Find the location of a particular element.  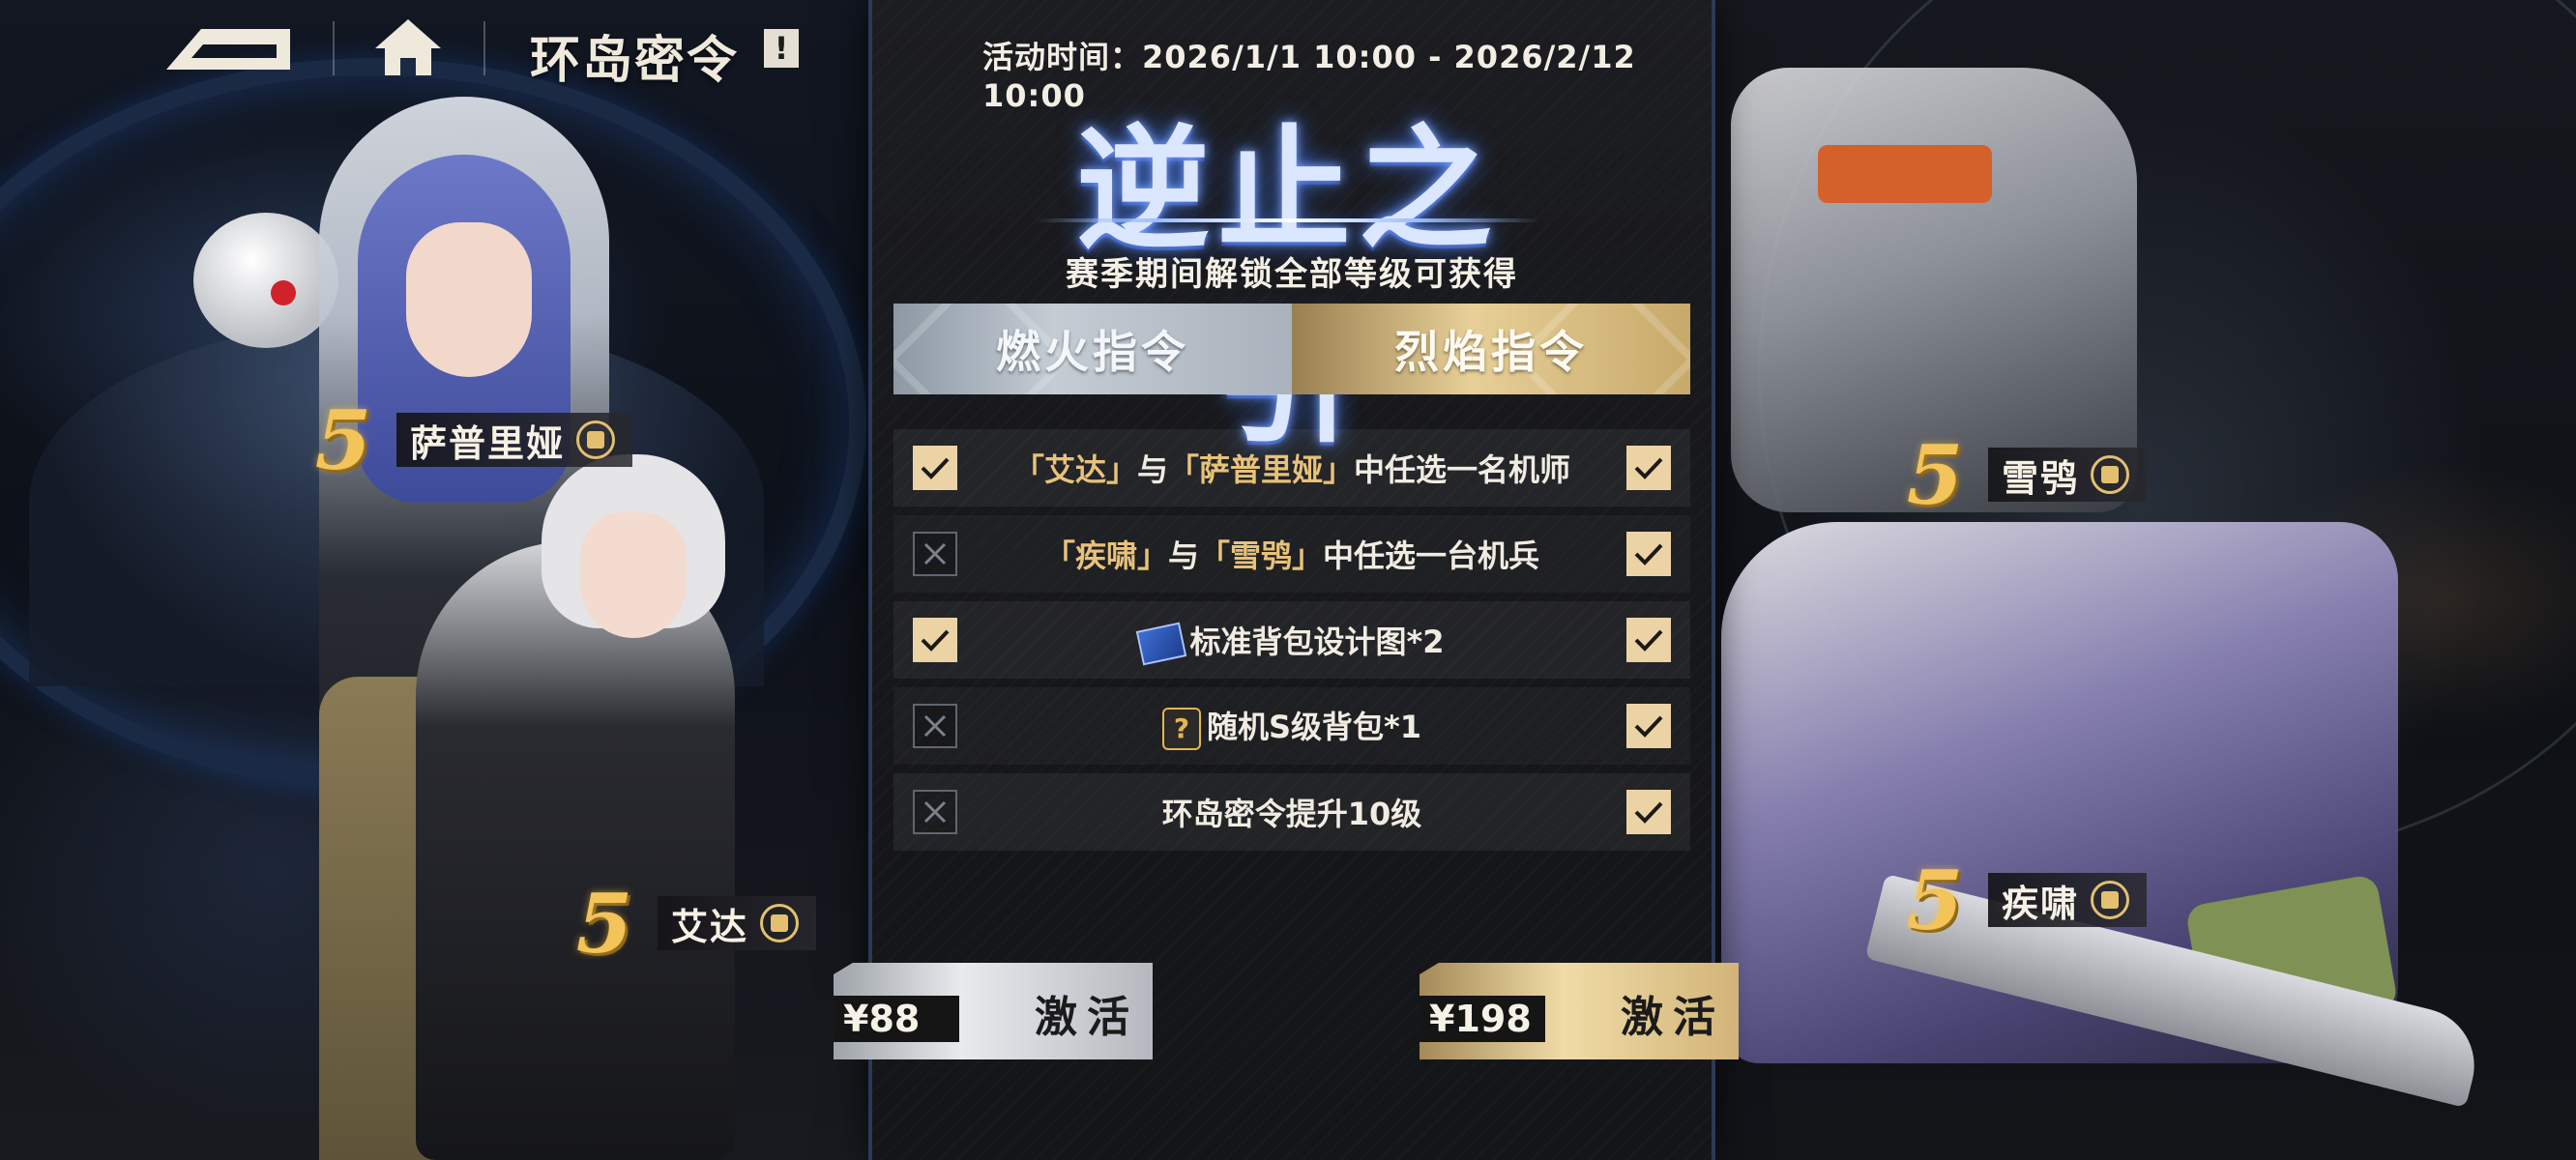

price-tag: ¥88 is located at coordinates (896, 1019).